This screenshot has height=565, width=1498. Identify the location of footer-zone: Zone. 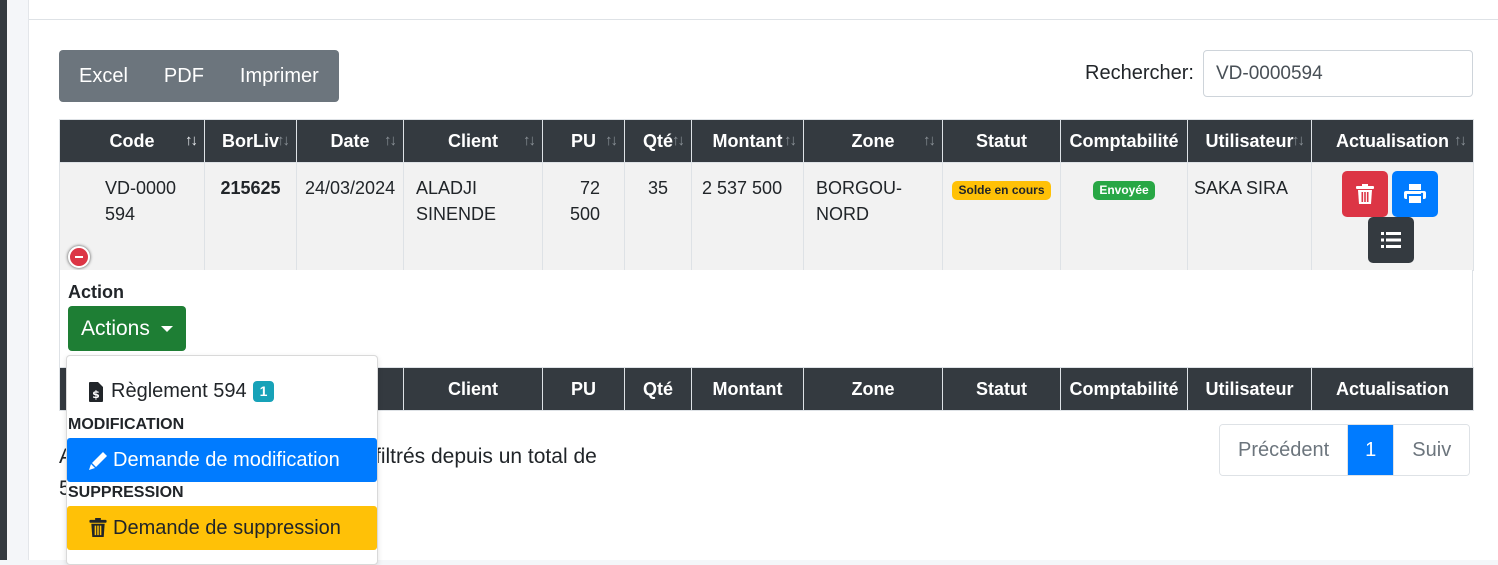
(873, 389).